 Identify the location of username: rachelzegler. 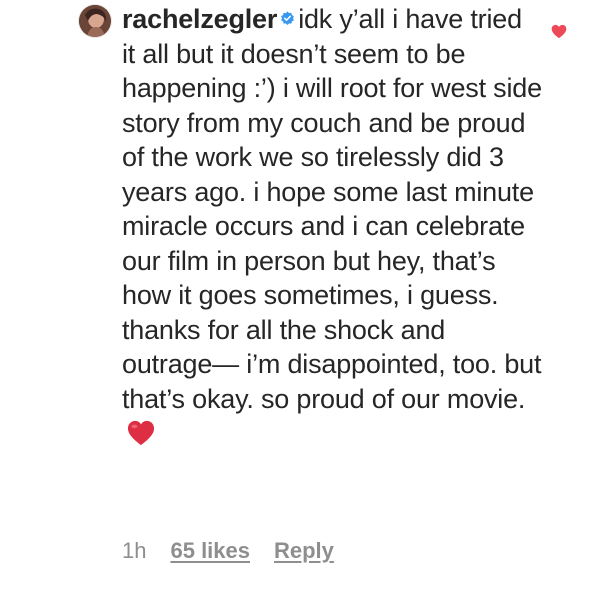
(199, 19).